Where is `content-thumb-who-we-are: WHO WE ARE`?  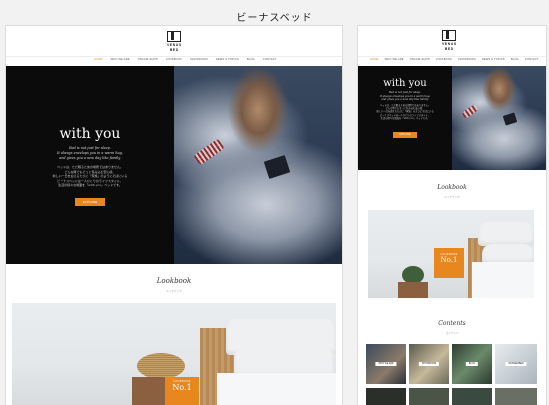
content-thumb-who-we-are: WHO WE ARE is located at coordinates (386, 364).